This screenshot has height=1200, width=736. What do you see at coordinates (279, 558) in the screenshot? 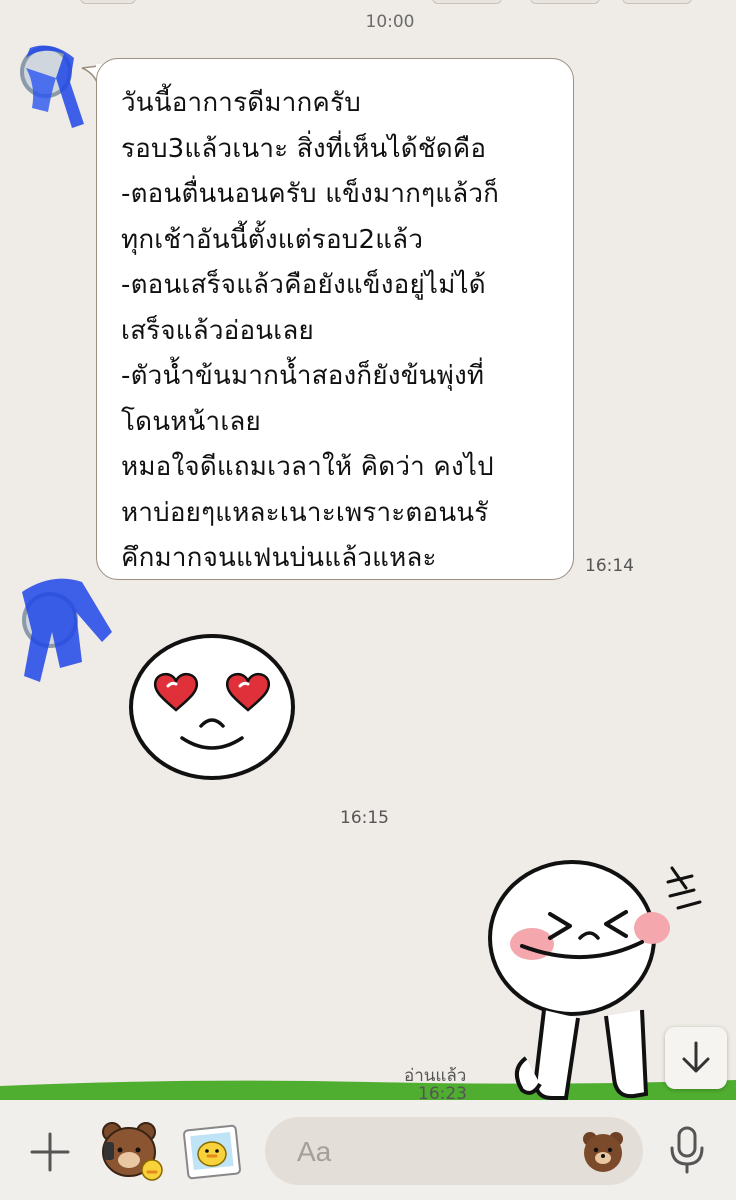
I see `message-line: คึกมากจนแฟนบ่นแล้วแหละ` at bounding box center [279, 558].